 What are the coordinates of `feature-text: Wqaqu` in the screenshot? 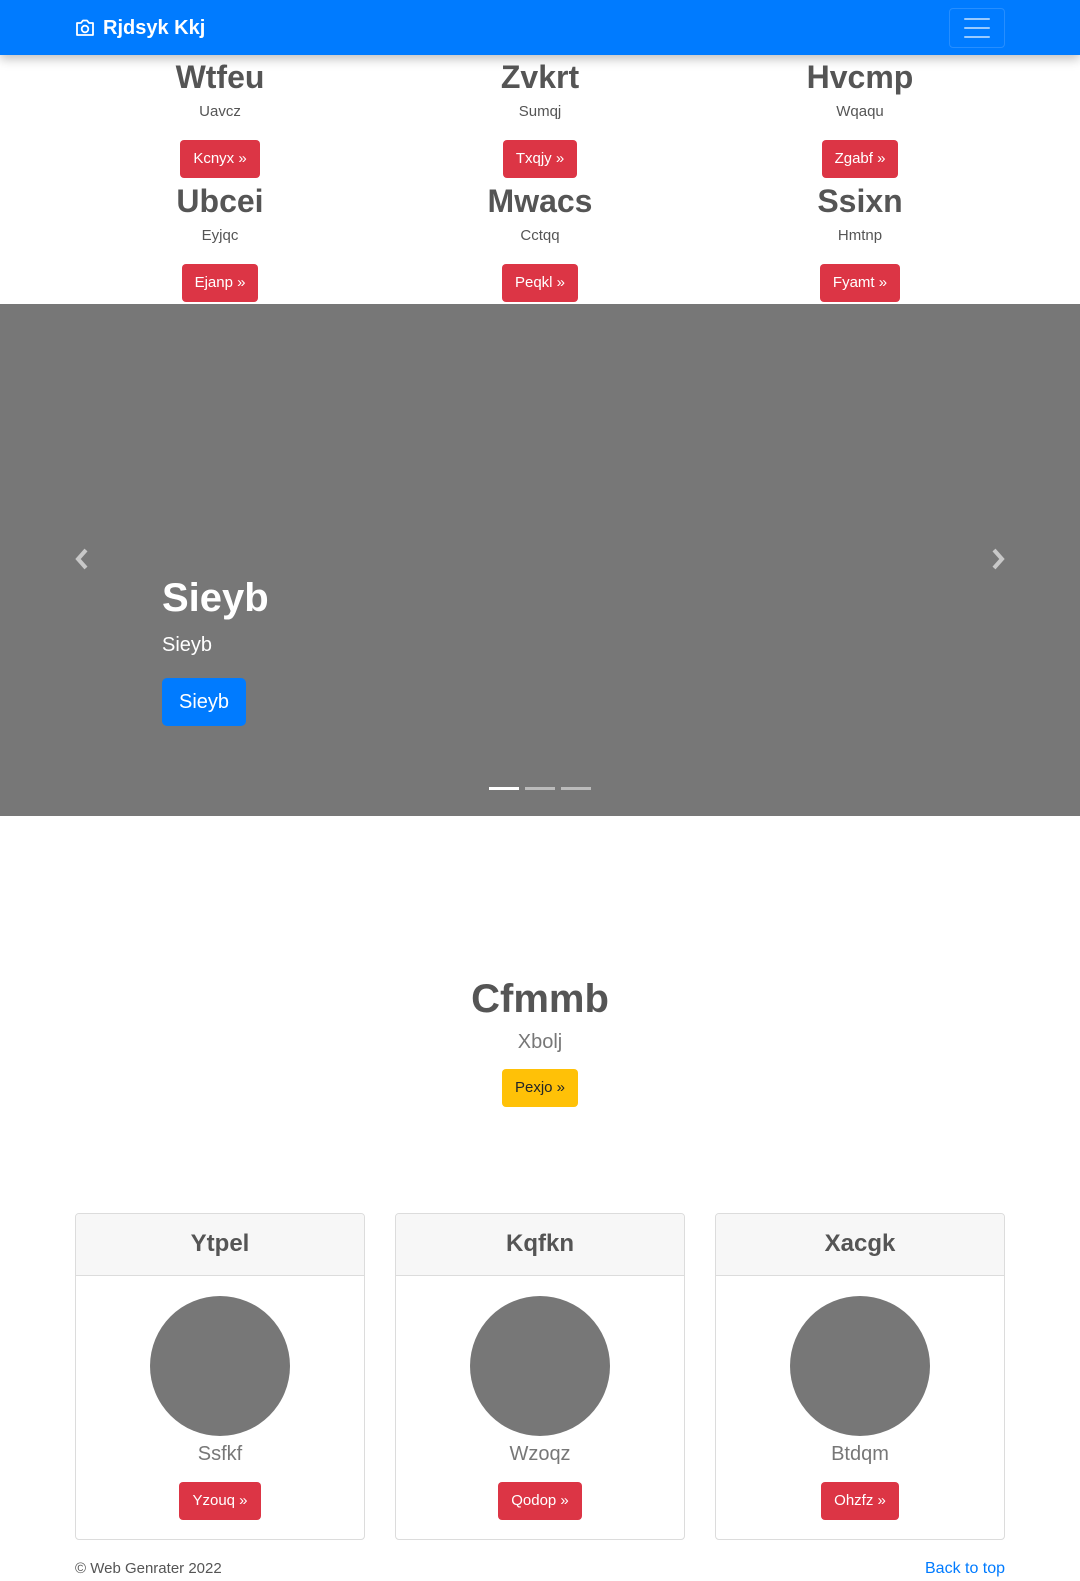 It's located at (860, 111).